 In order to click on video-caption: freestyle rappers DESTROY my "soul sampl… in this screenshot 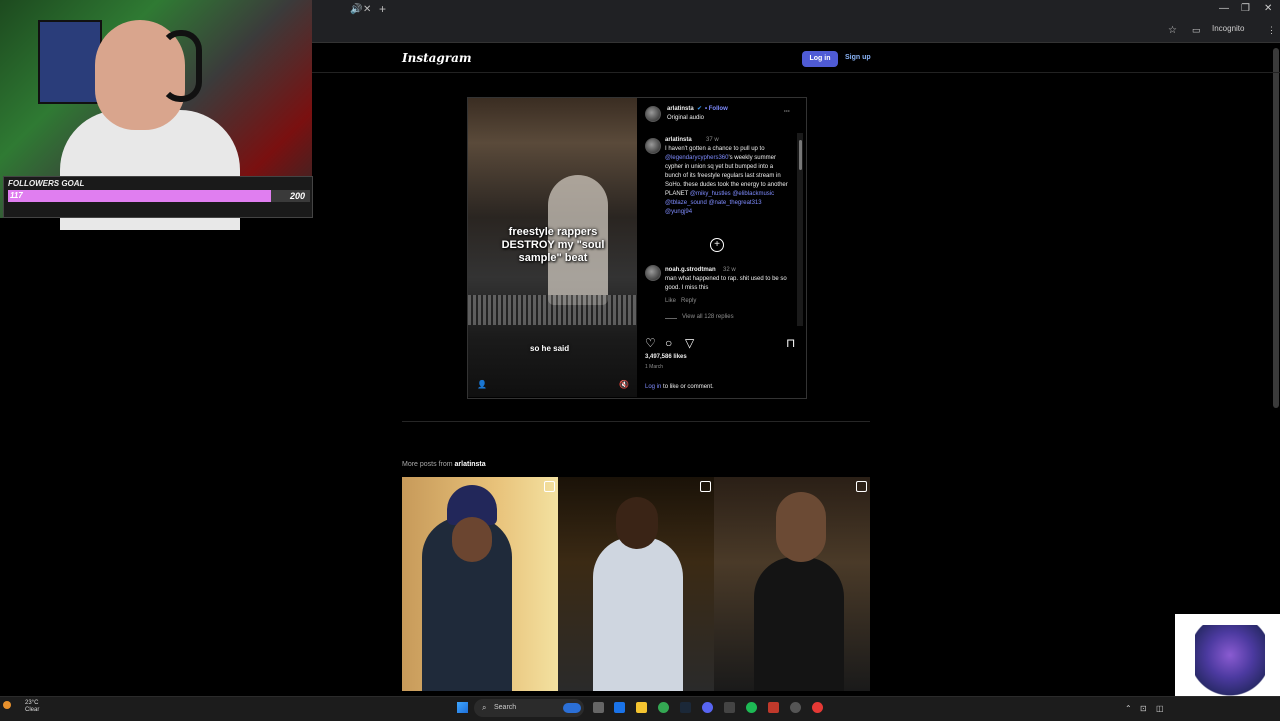, I will do `click(553, 245)`.